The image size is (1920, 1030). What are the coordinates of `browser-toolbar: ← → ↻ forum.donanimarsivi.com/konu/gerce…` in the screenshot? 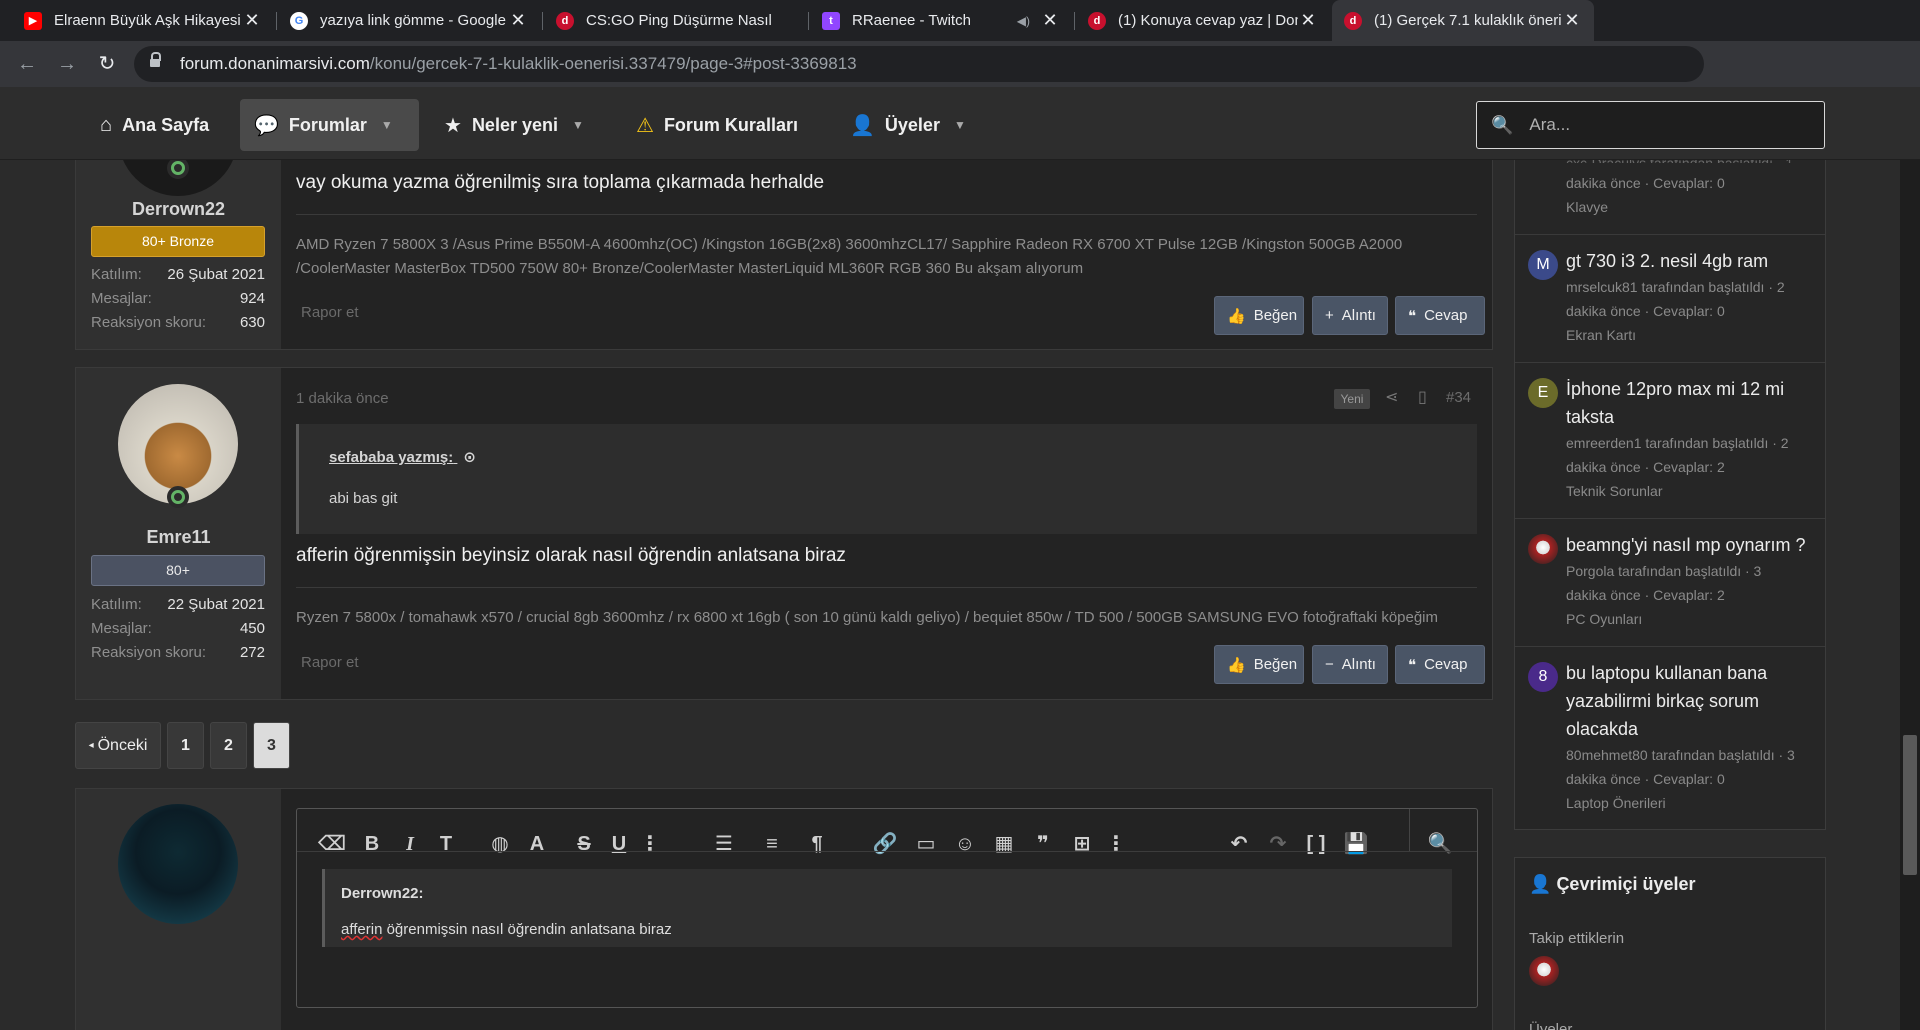 It's located at (960, 64).